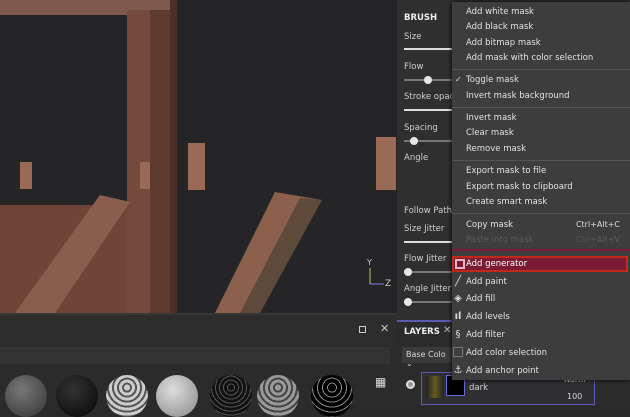 The height and width of the screenshot is (417, 630). I want to click on angle-label: Angle, so click(416, 158).